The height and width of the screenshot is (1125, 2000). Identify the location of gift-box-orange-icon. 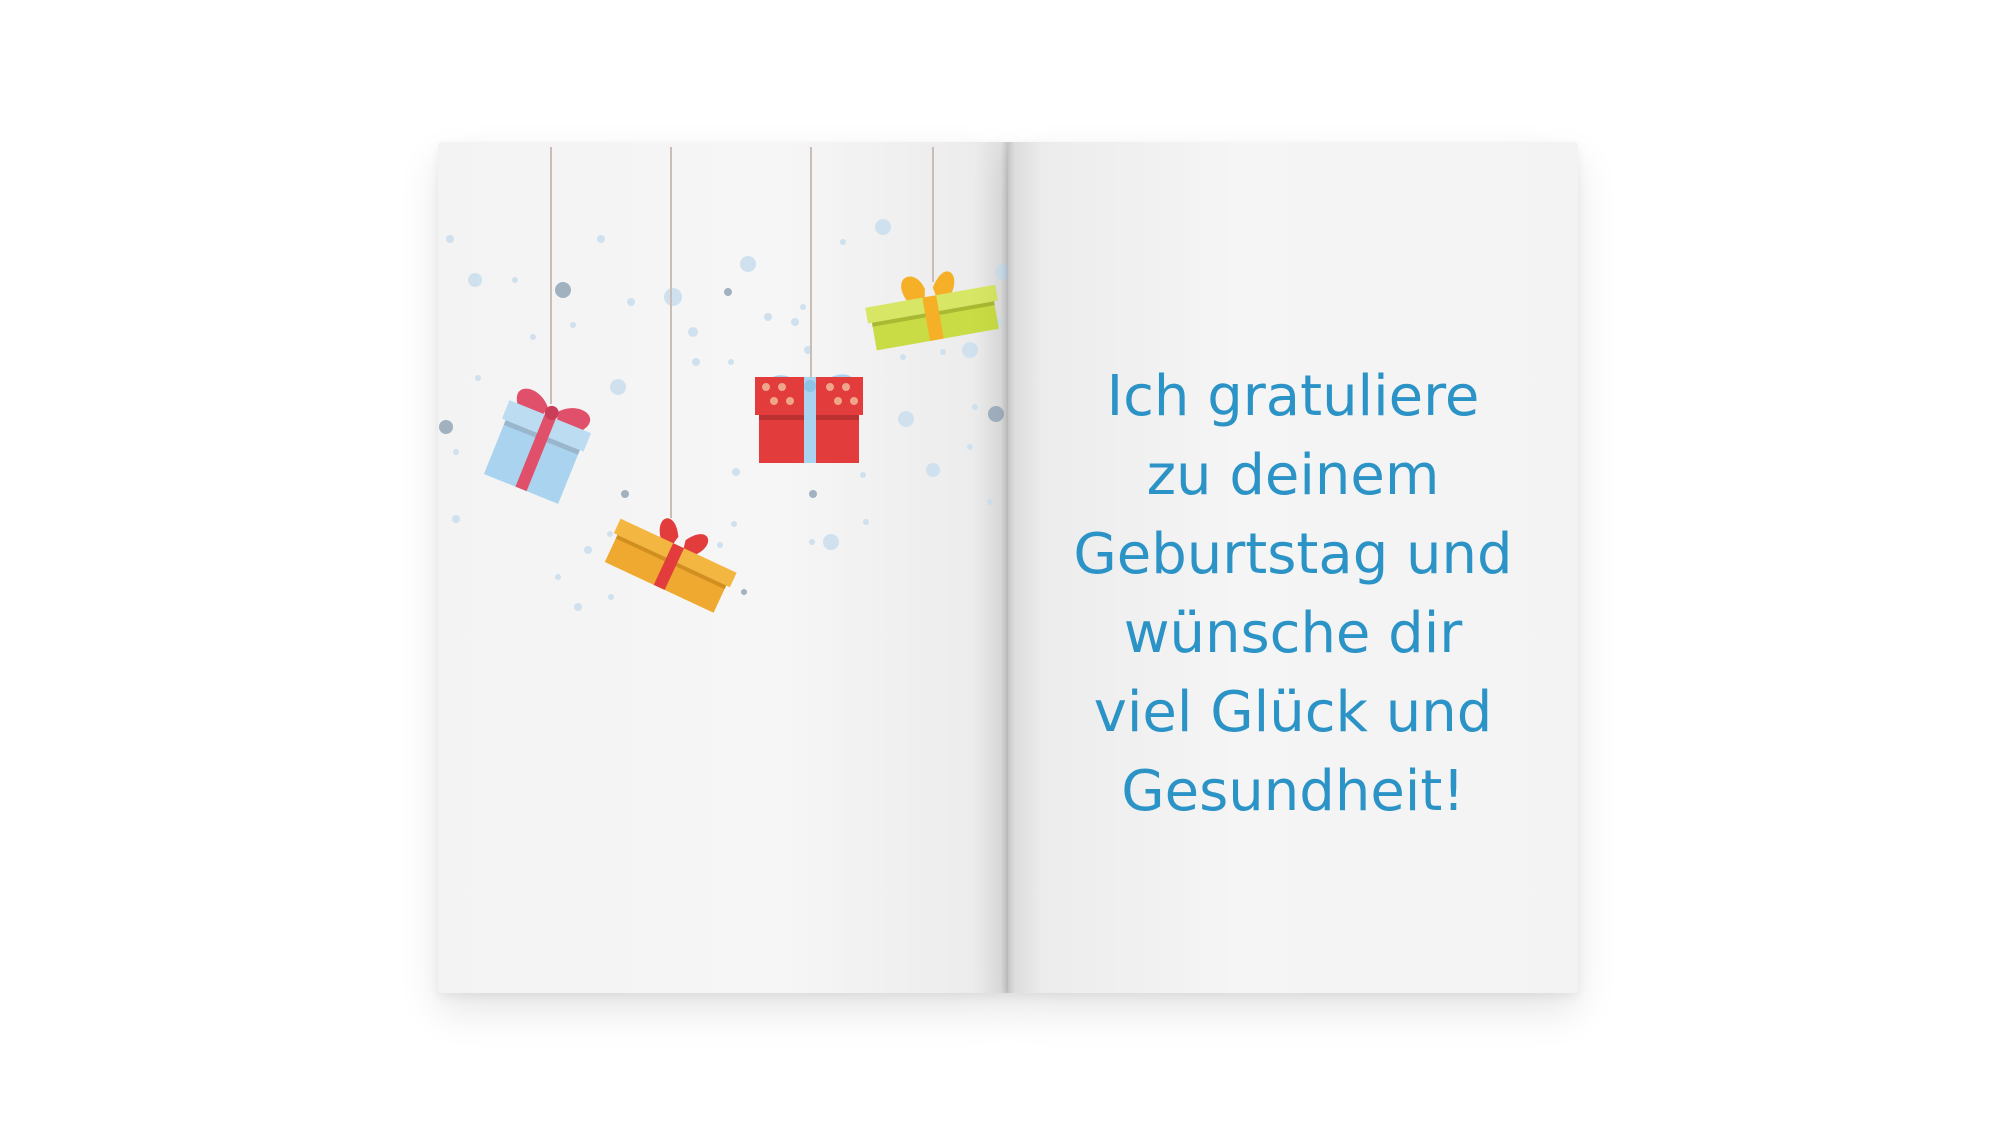
(670, 565).